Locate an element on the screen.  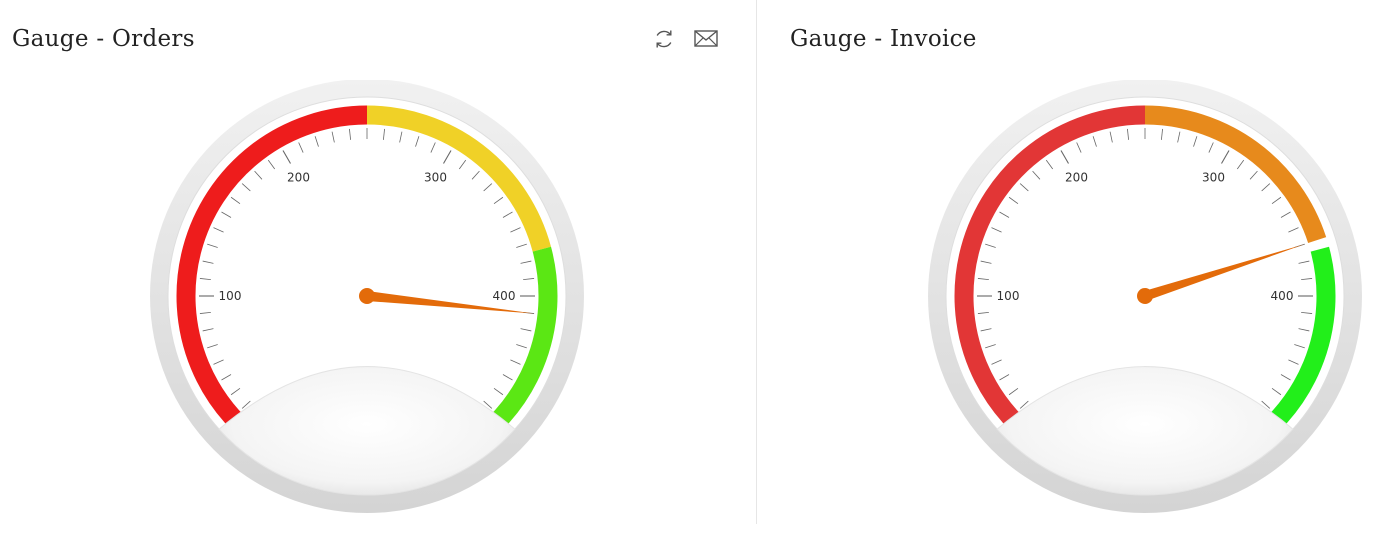
refresh-icon is located at coordinates (664, 39).